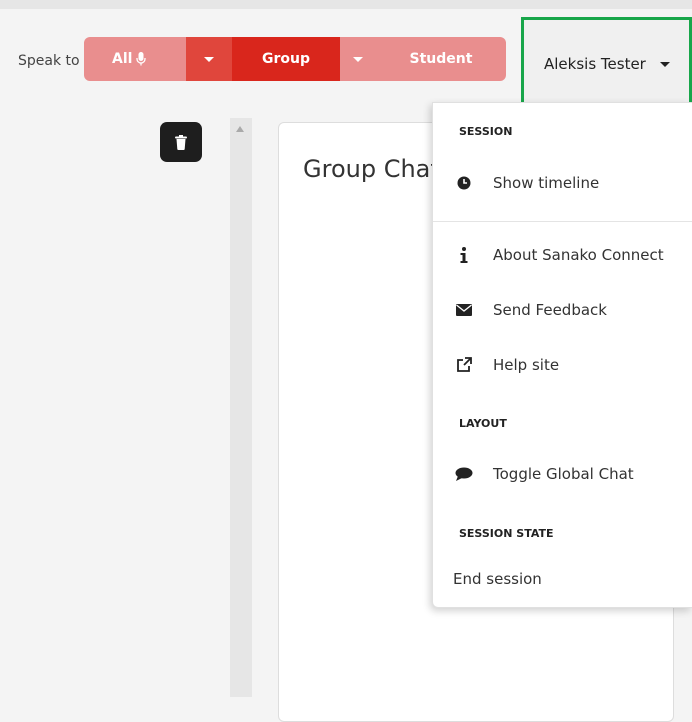 This screenshot has height=722, width=692. I want to click on user-name: Aleksis Tester, so click(595, 64).